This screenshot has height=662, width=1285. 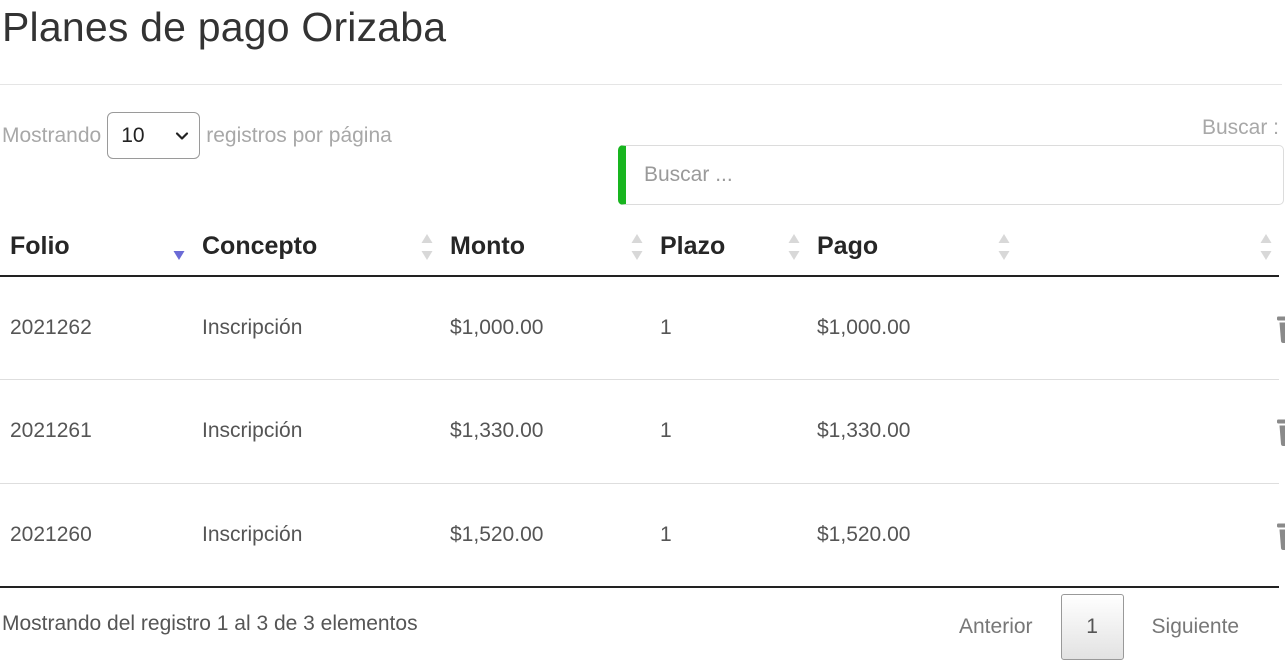 I want to click on cell-pago: $1,330.00, so click(x=912, y=431).